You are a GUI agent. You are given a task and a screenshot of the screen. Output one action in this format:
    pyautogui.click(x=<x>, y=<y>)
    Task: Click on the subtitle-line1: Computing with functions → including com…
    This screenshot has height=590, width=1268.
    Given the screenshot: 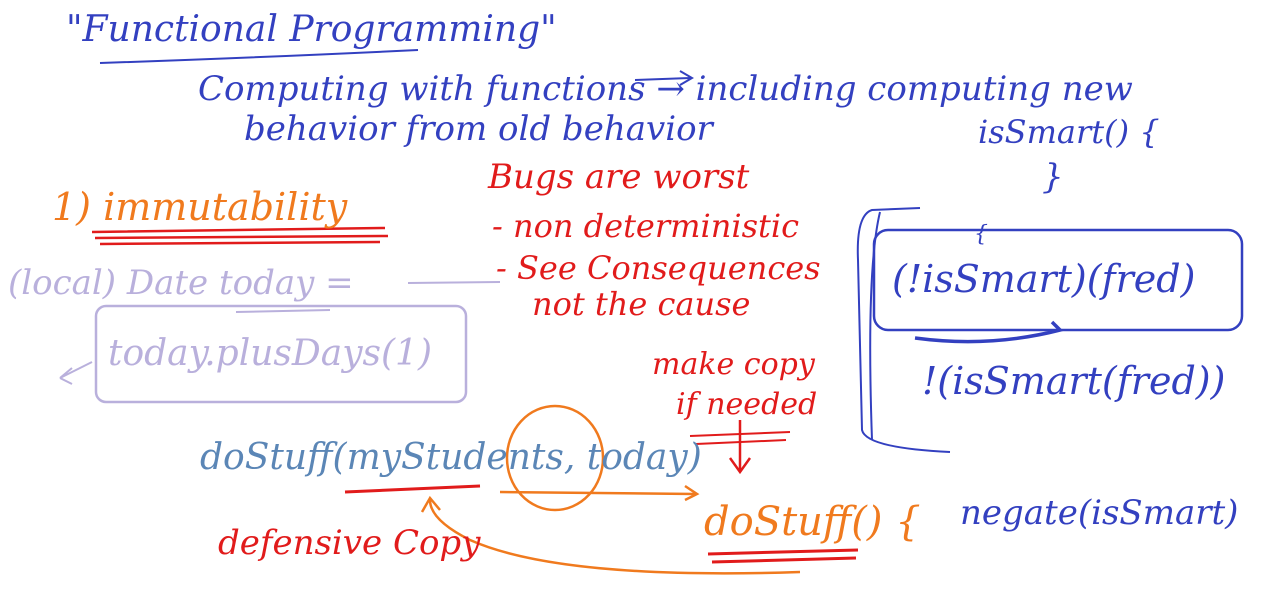 What is the action you would take?
    pyautogui.click(x=665, y=89)
    